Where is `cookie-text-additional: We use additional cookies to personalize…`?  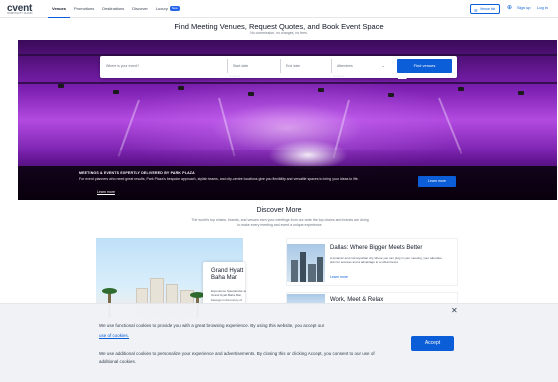
cookie-text-additional: We use additional cookies to personalize… is located at coordinates (237, 357).